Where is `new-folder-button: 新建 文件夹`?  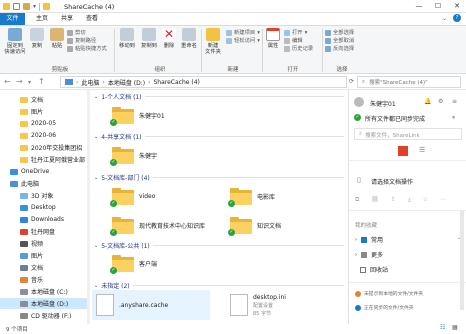
new-folder-button: 新建 文件夹 is located at coordinates (213, 41).